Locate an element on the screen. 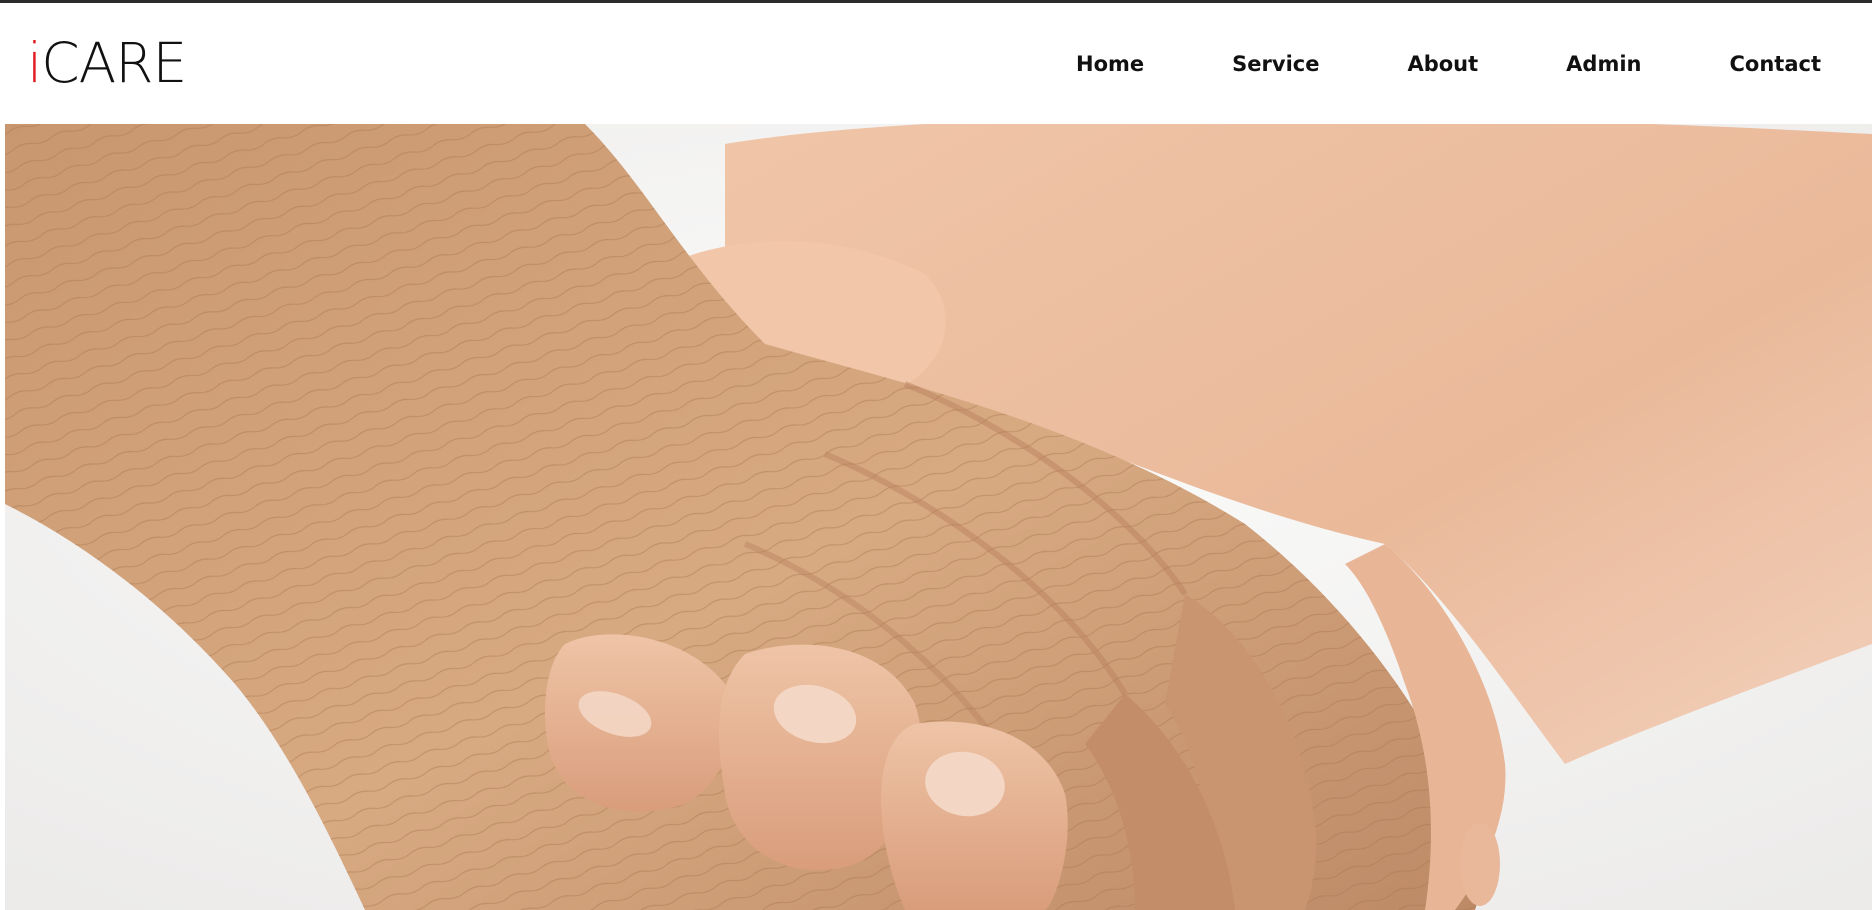 This screenshot has height=910, width=1872. site-logo: i CARE is located at coordinates (107, 63).